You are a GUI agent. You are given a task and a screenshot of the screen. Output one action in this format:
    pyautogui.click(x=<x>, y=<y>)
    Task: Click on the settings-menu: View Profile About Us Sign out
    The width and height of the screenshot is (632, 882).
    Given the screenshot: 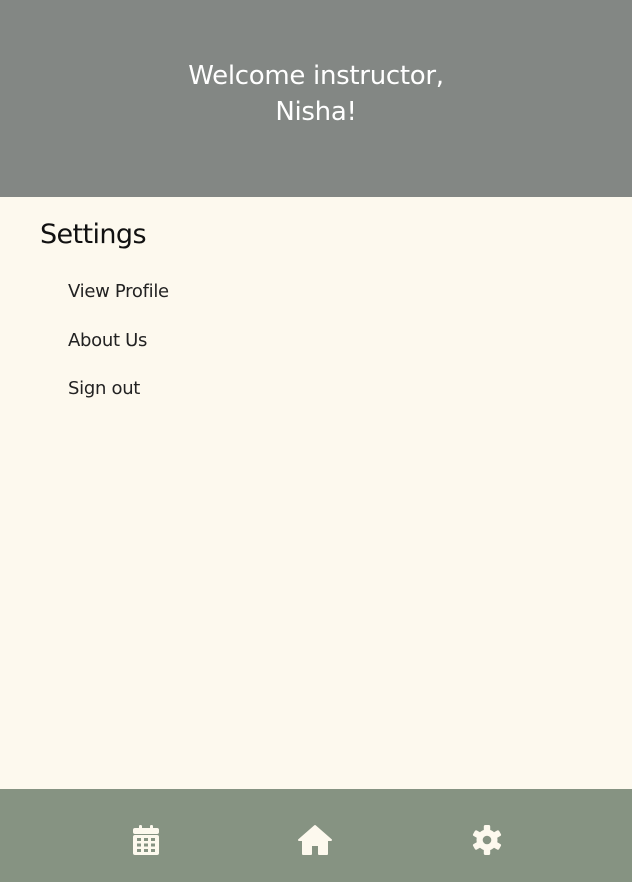 What is the action you would take?
    pyautogui.click(x=118, y=354)
    